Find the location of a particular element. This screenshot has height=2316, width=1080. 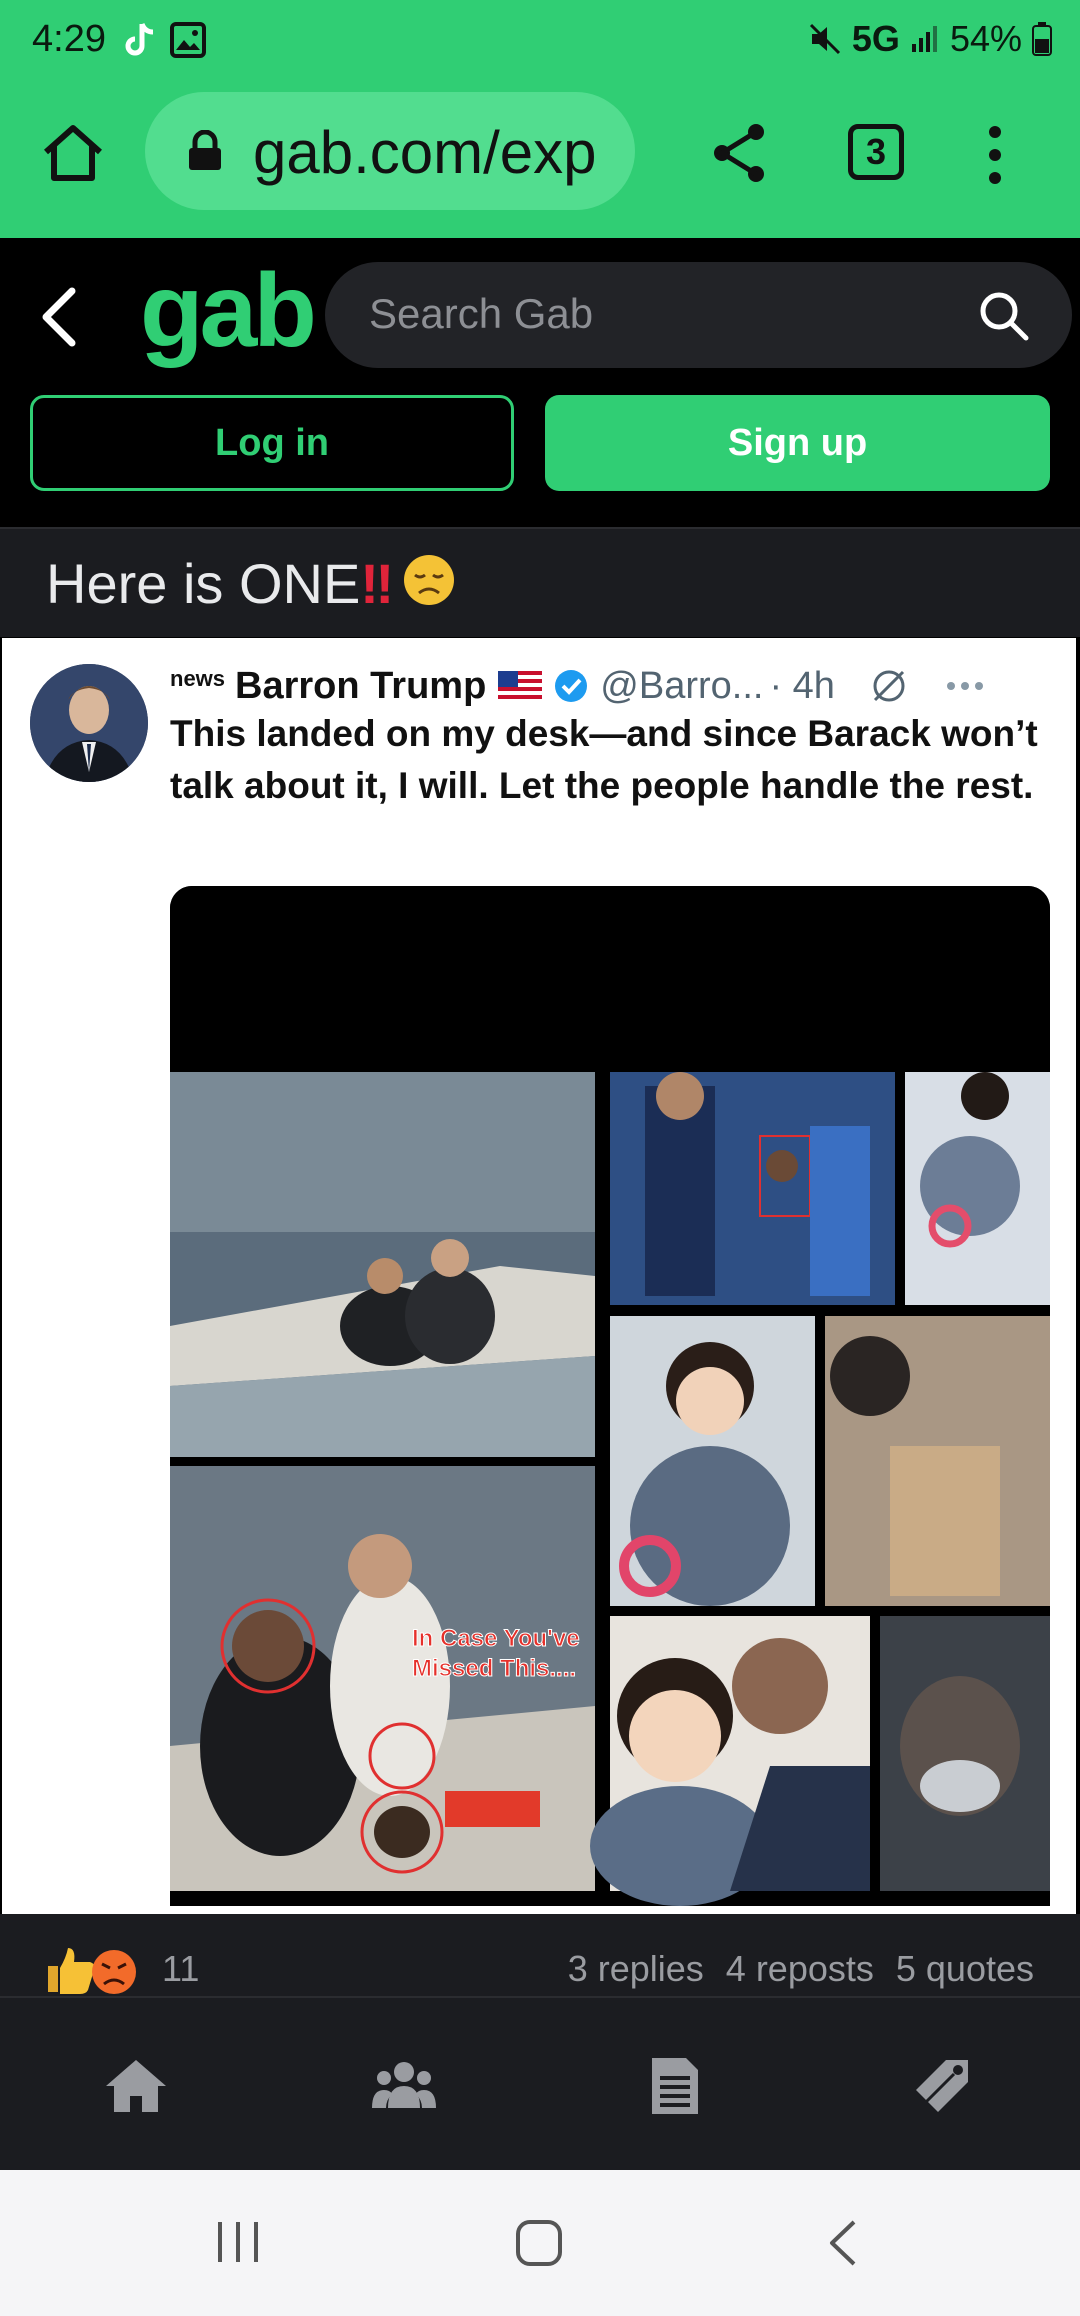

reaction-count: 11 is located at coordinates (181, 1968).